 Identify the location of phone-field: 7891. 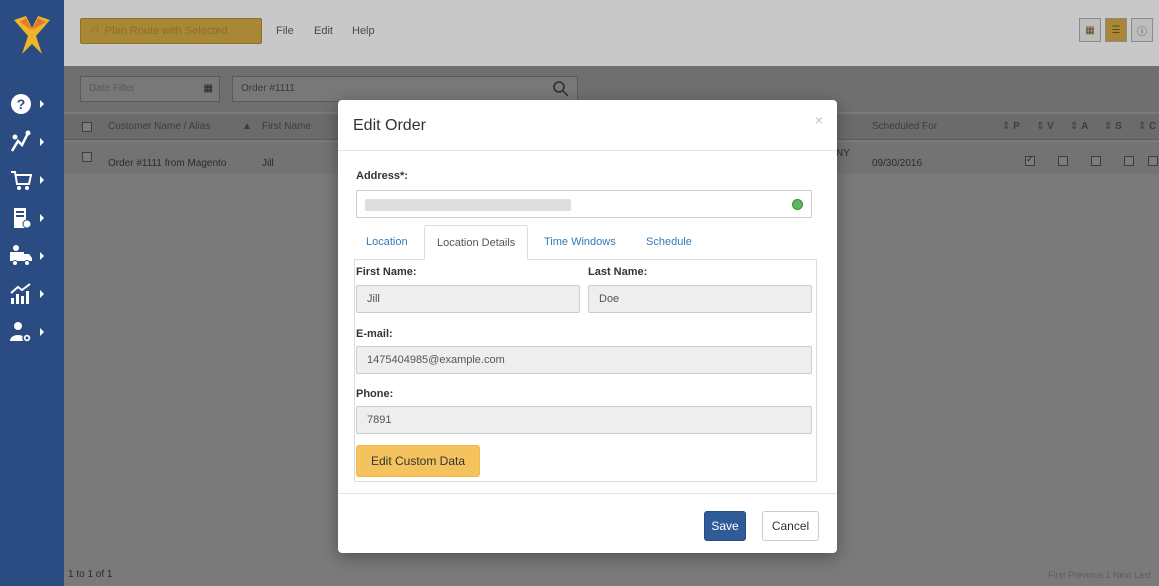
(584, 420).